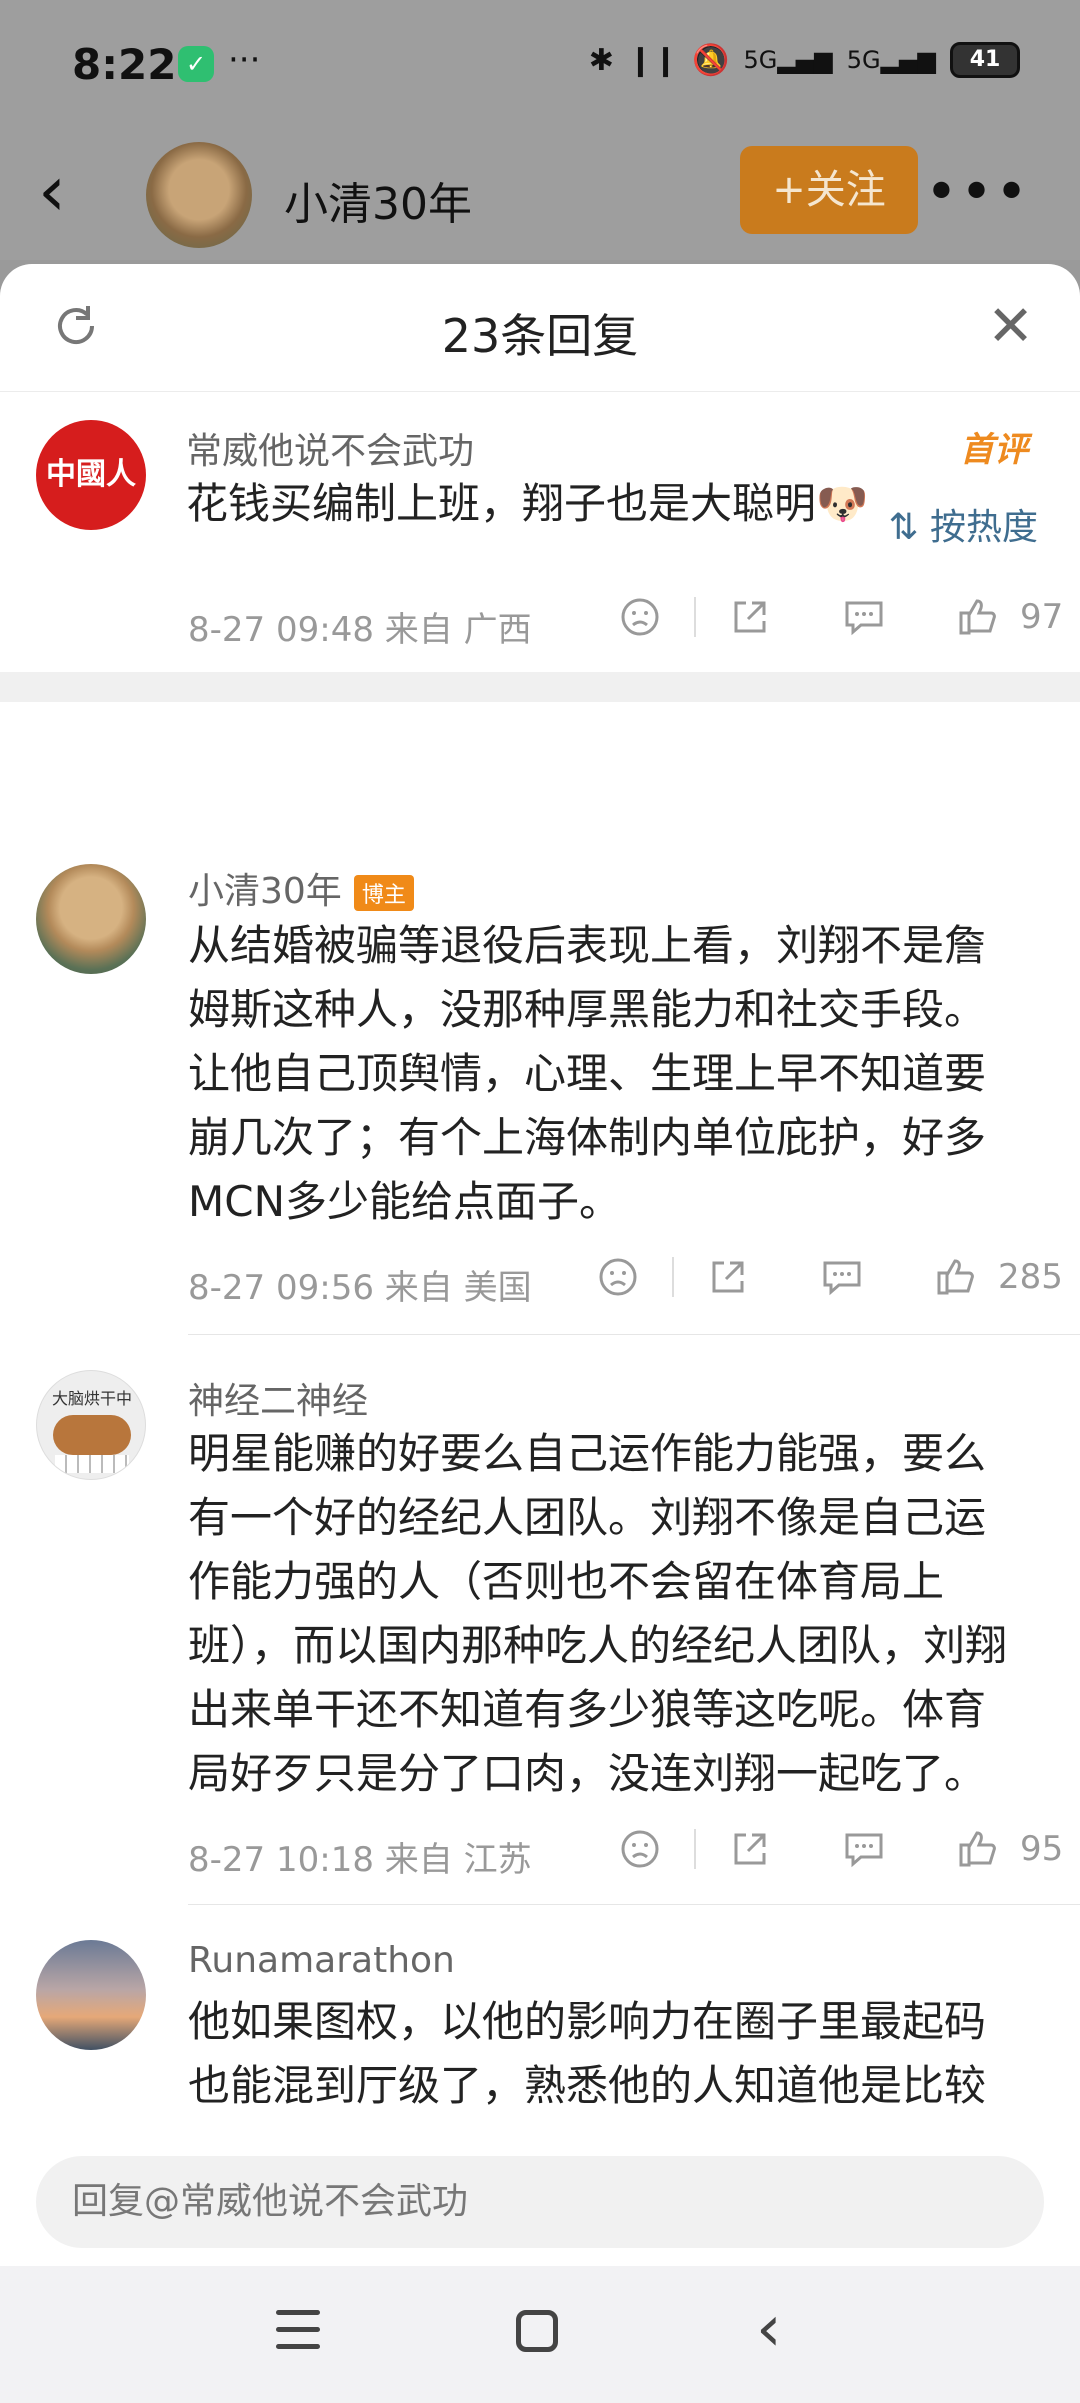 This screenshot has height=2403, width=1080. What do you see at coordinates (540, 687) in the screenshot?
I see `section-divider` at bounding box center [540, 687].